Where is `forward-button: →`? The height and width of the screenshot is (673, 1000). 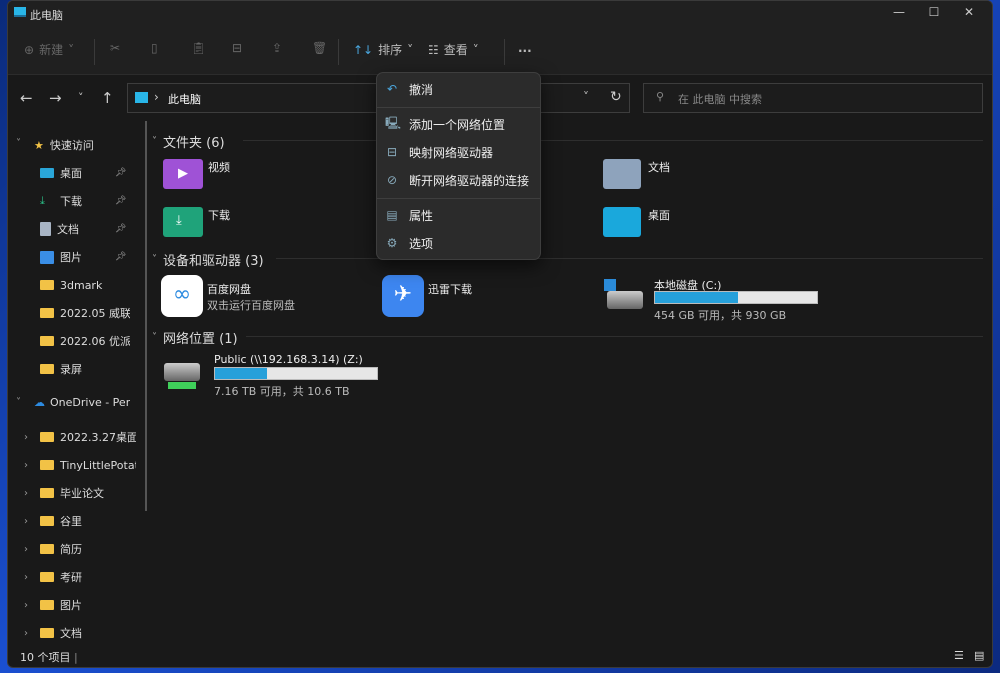 forward-button: → is located at coordinates (55, 98).